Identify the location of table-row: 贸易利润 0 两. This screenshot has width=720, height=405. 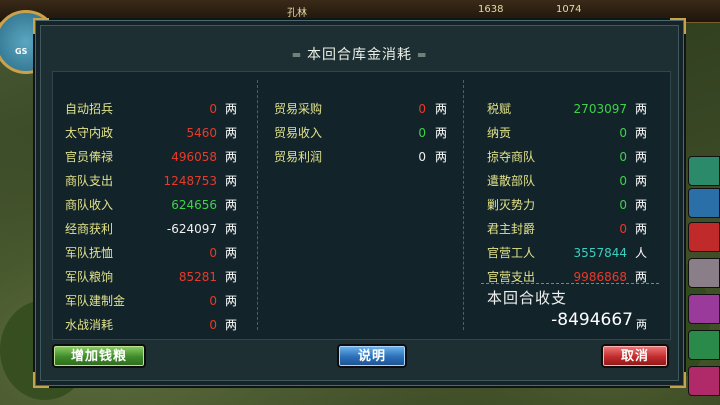
(364, 157).